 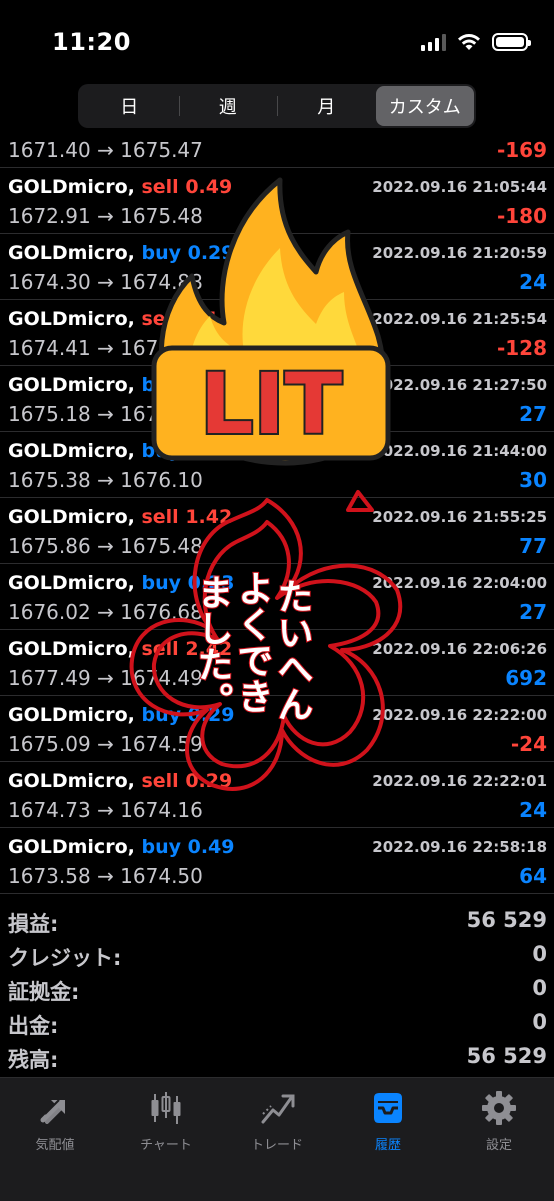 What do you see at coordinates (424, 106) in the screenshot?
I see `segment-custom: カスタム` at bounding box center [424, 106].